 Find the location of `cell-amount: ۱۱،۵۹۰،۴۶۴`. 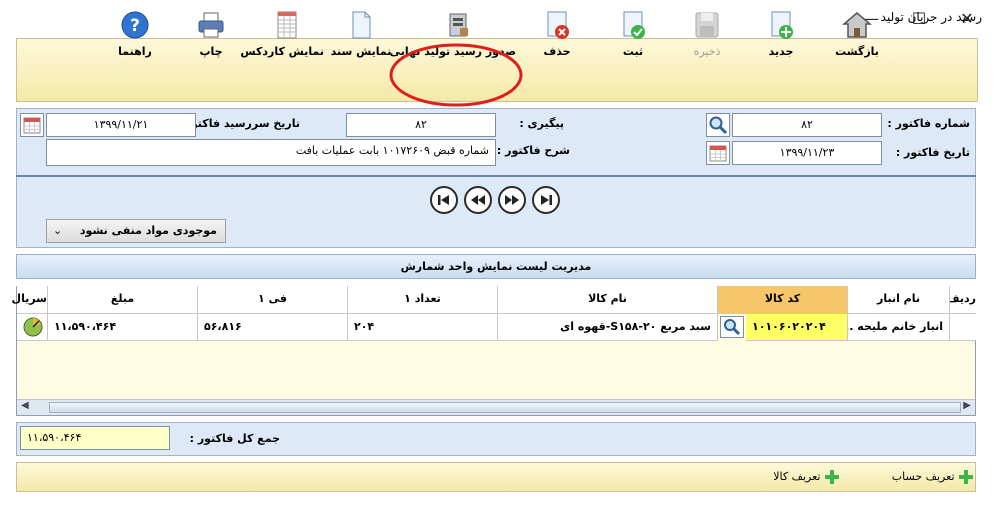

cell-amount: ۱۱،۵۹۰،۴۶۴ is located at coordinates (123, 327).